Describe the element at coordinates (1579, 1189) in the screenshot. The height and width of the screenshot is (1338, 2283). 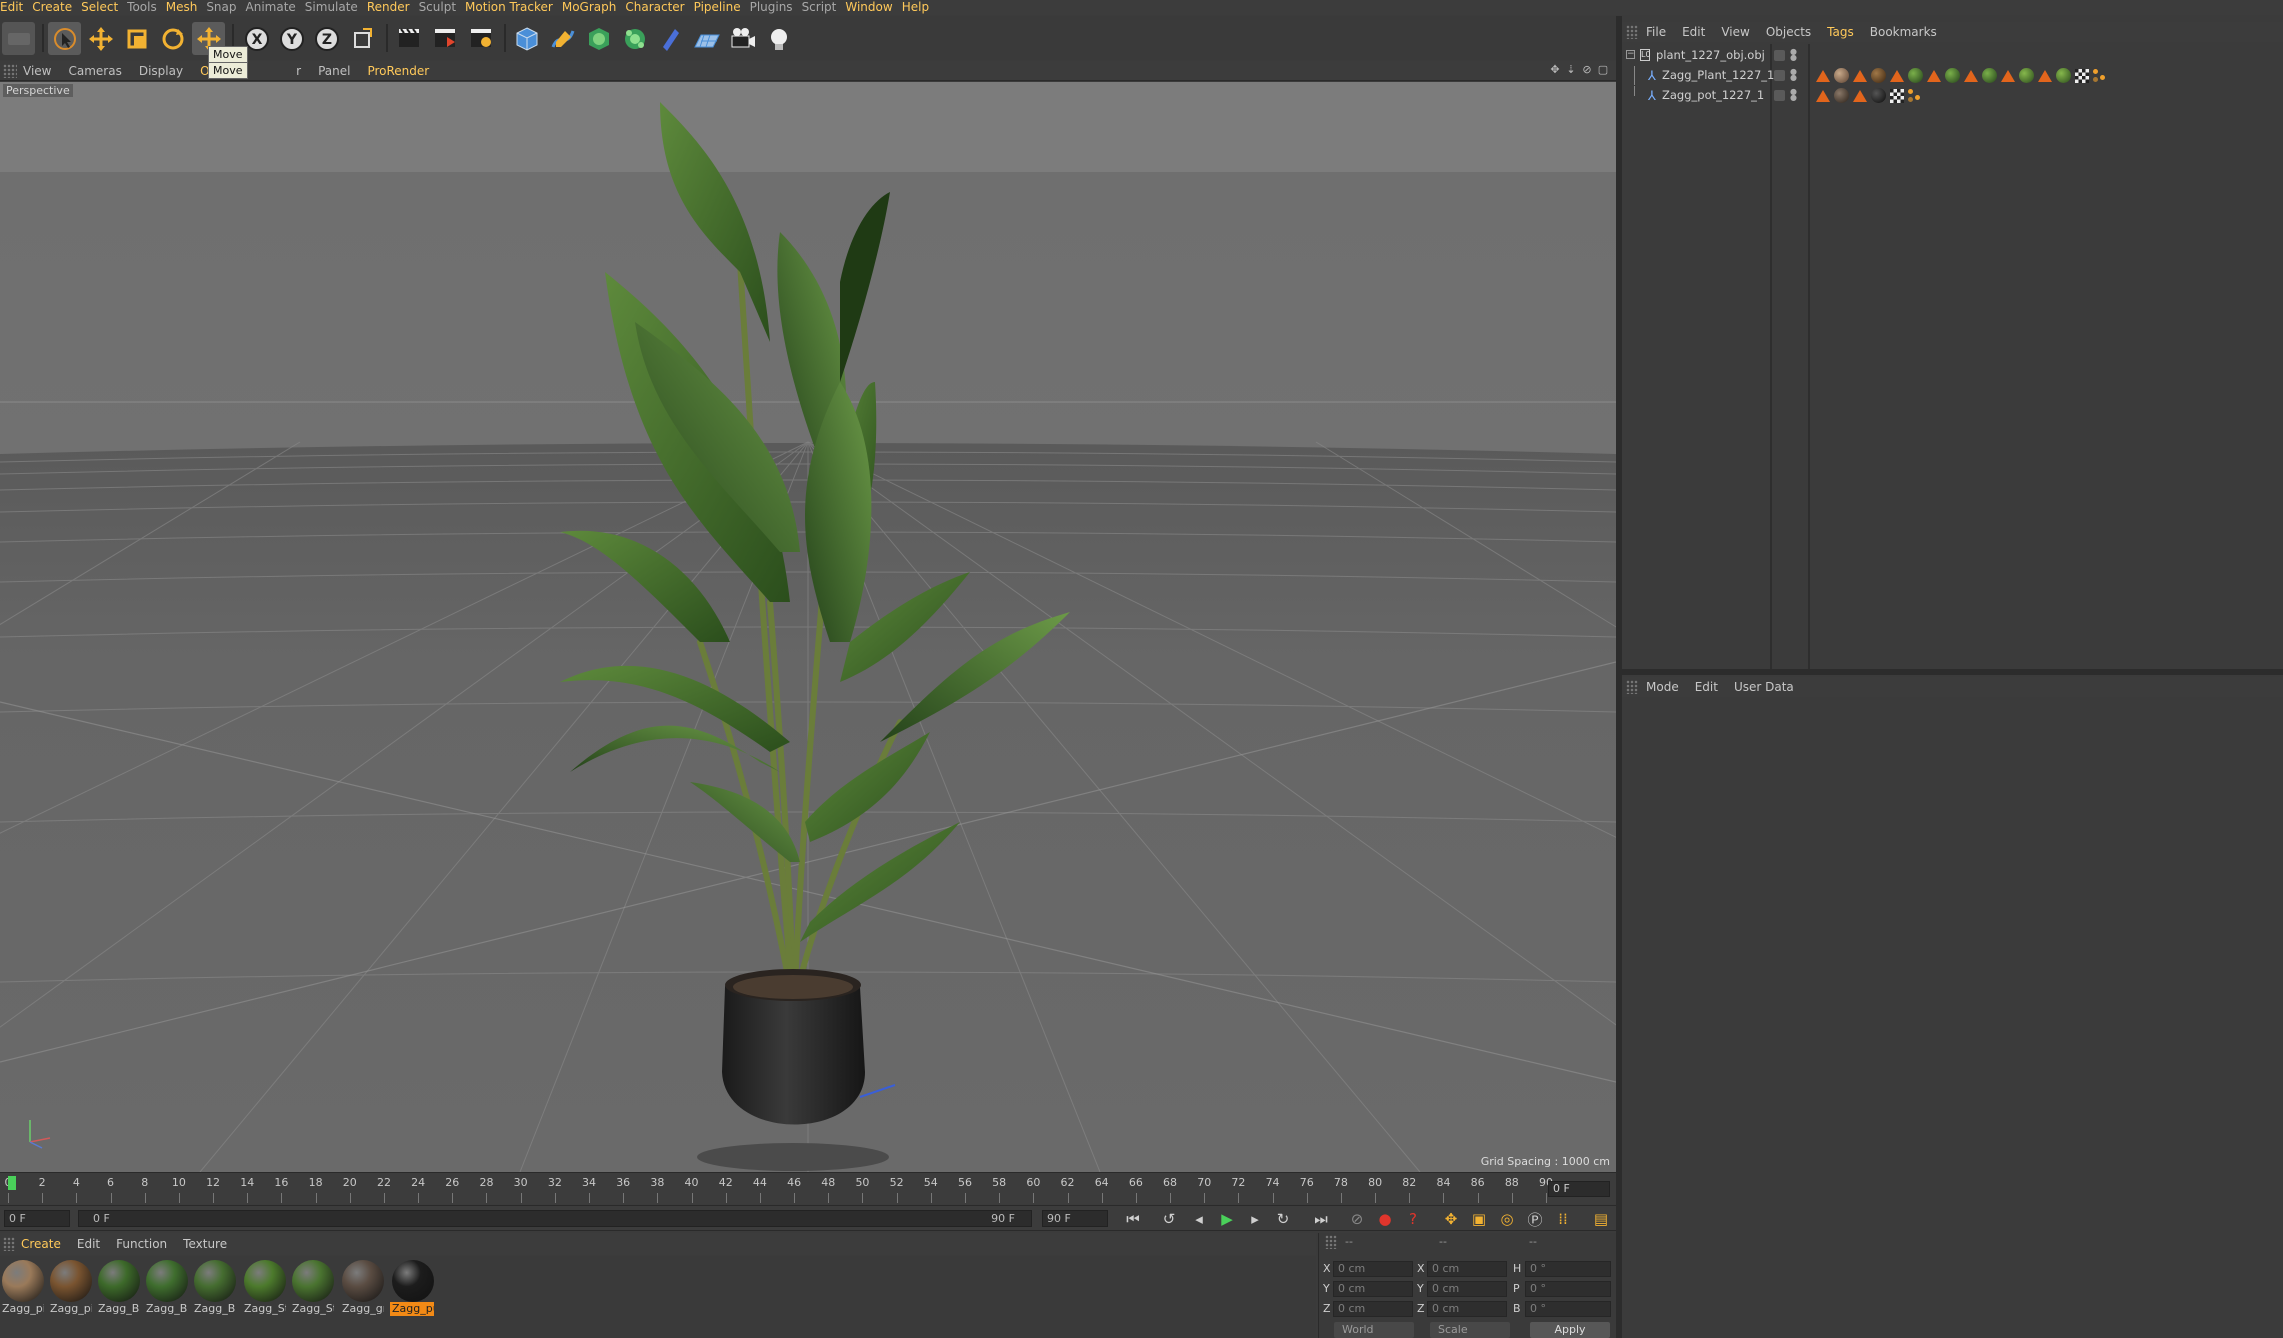
I see `current-frame-field: 0 F` at that location.